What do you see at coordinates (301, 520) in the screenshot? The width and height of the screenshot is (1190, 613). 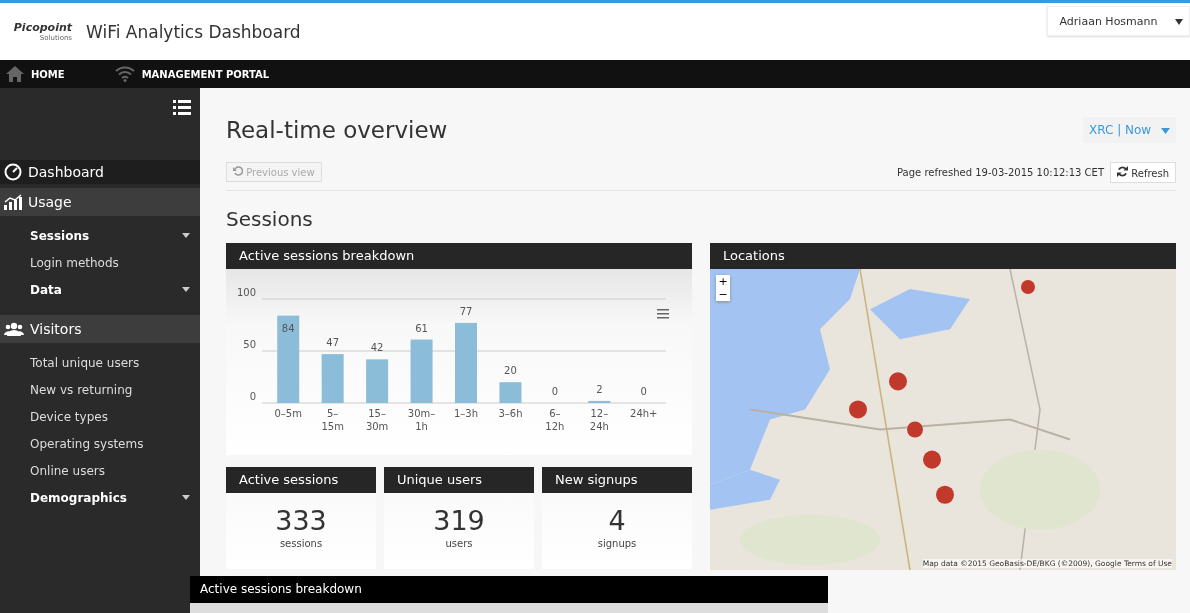 I see `stat-value: 333` at bounding box center [301, 520].